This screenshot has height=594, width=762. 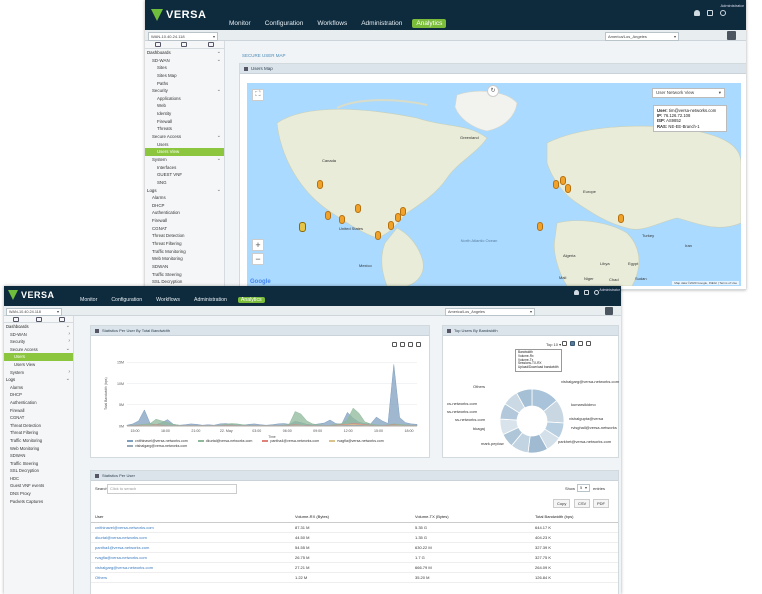 What do you see at coordinates (184, 76) in the screenshot?
I see `sidebar-item: Sites Map` at bounding box center [184, 76].